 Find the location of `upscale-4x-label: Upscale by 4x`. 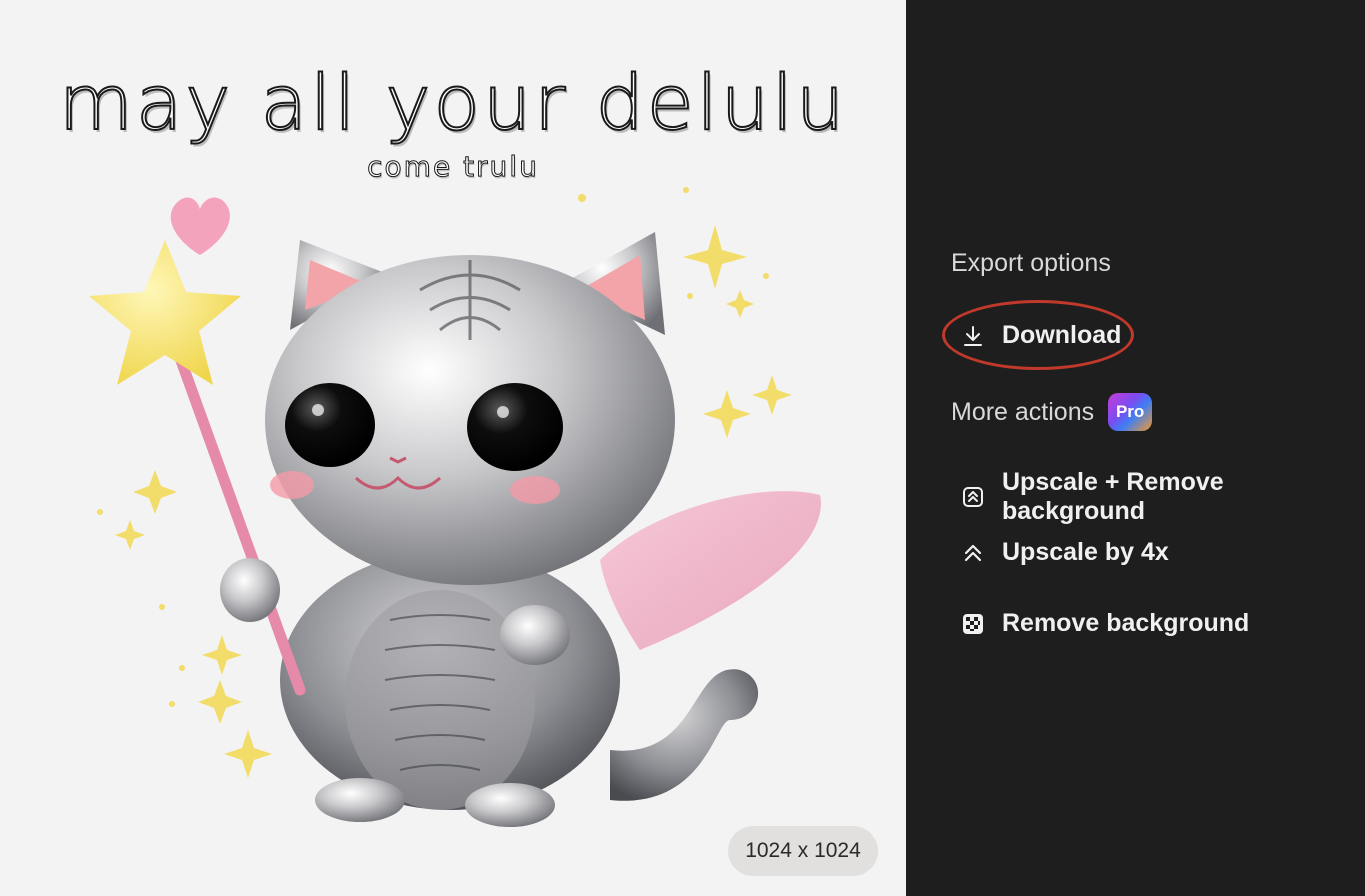

upscale-4x-label: Upscale by 4x is located at coordinates (1085, 552).